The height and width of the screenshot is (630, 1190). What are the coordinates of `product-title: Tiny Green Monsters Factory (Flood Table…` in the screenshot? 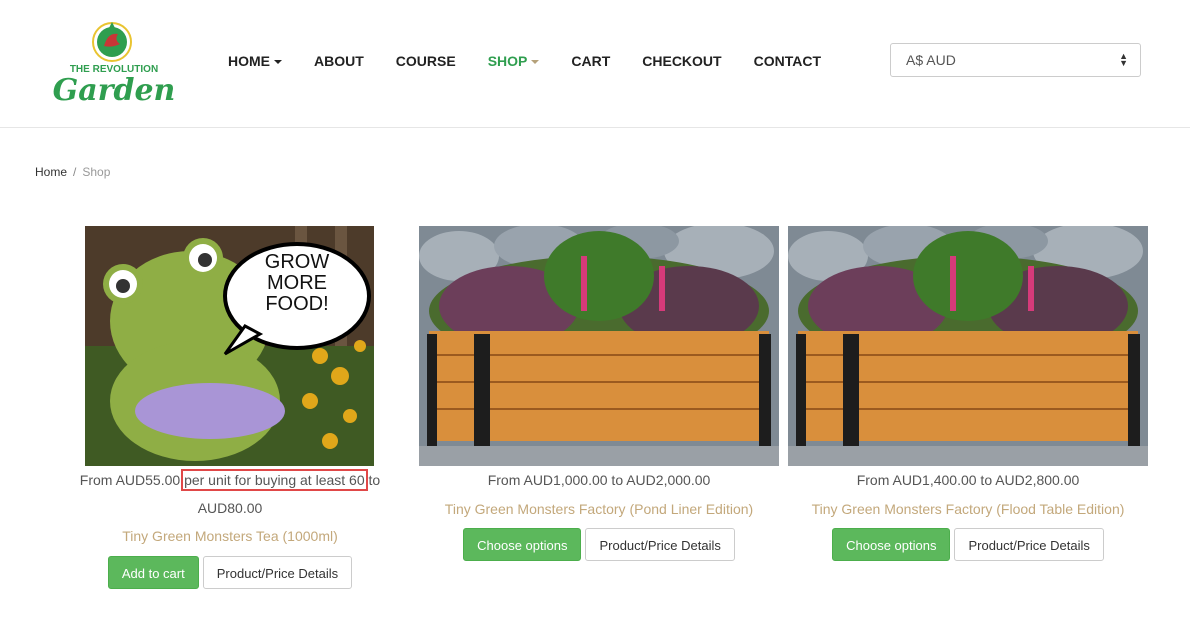 It's located at (968, 509).